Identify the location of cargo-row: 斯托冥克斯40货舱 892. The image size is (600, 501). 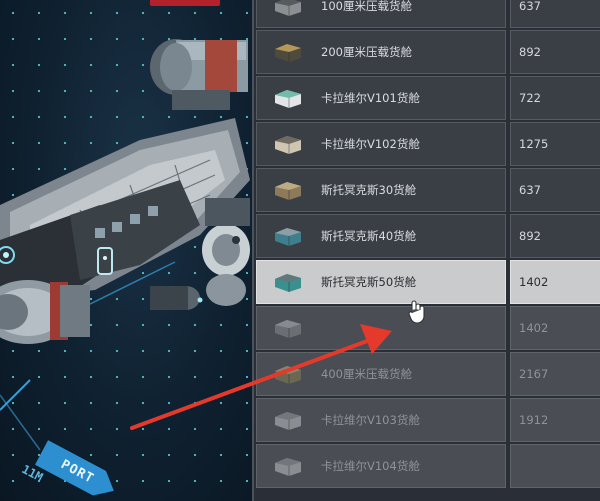
(428, 236).